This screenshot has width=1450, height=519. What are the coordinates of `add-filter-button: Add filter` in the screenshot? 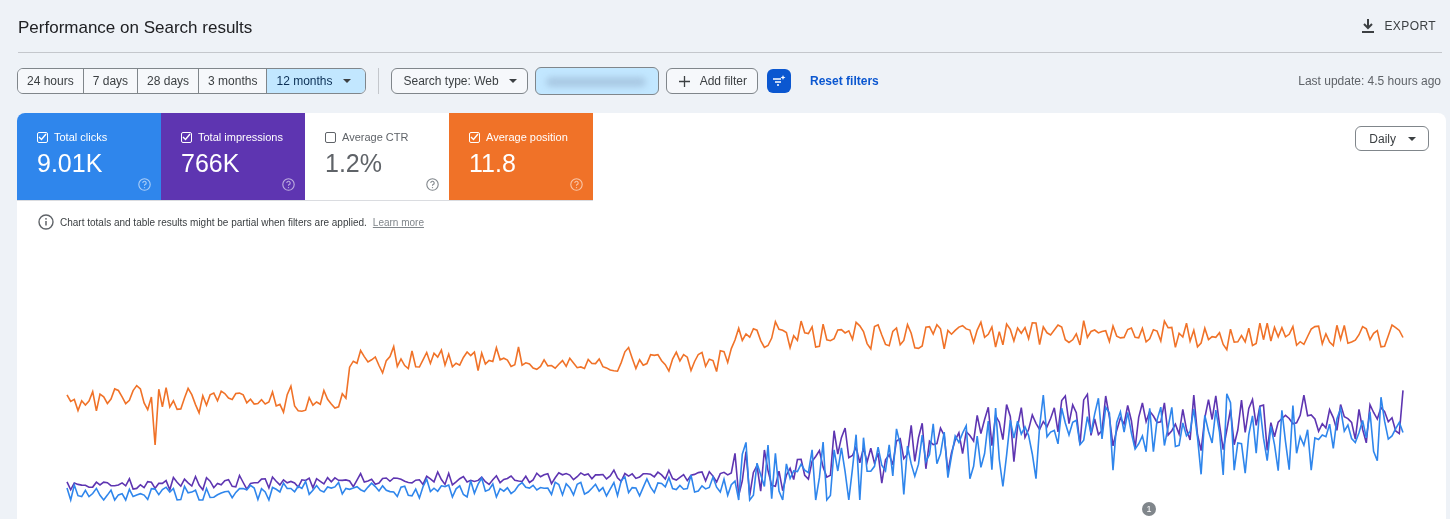 It's located at (712, 81).